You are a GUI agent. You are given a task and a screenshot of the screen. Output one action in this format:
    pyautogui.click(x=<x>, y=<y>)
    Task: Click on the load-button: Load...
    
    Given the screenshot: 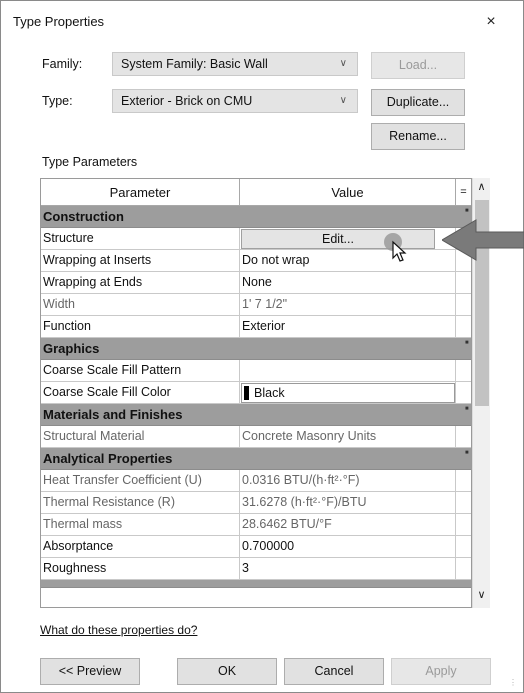 What is the action you would take?
    pyautogui.click(x=418, y=65)
    